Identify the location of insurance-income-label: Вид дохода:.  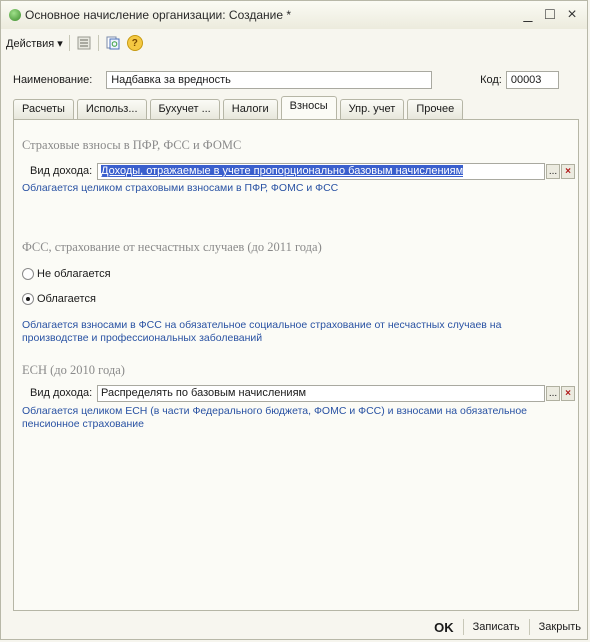
(61, 171).